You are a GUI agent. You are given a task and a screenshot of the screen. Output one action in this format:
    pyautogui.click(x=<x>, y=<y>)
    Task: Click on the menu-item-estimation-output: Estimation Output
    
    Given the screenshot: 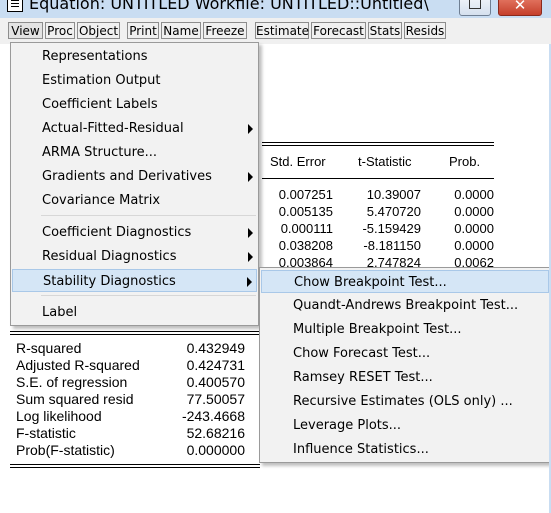 What is the action you would take?
    pyautogui.click(x=134, y=80)
    